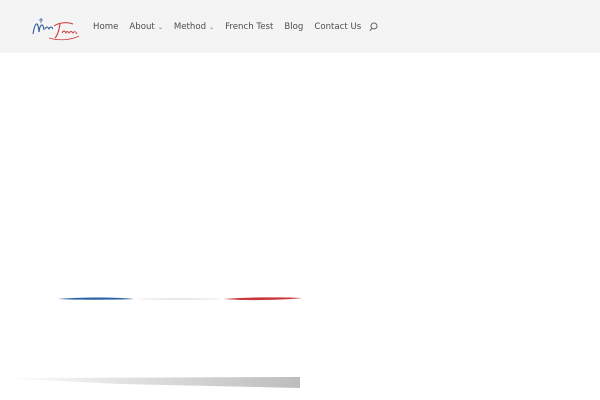 The height and width of the screenshot is (400, 600). What do you see at coordinates (373, 27) in the screenshot?
I see `search-icon` at bounding box center [373, 27].